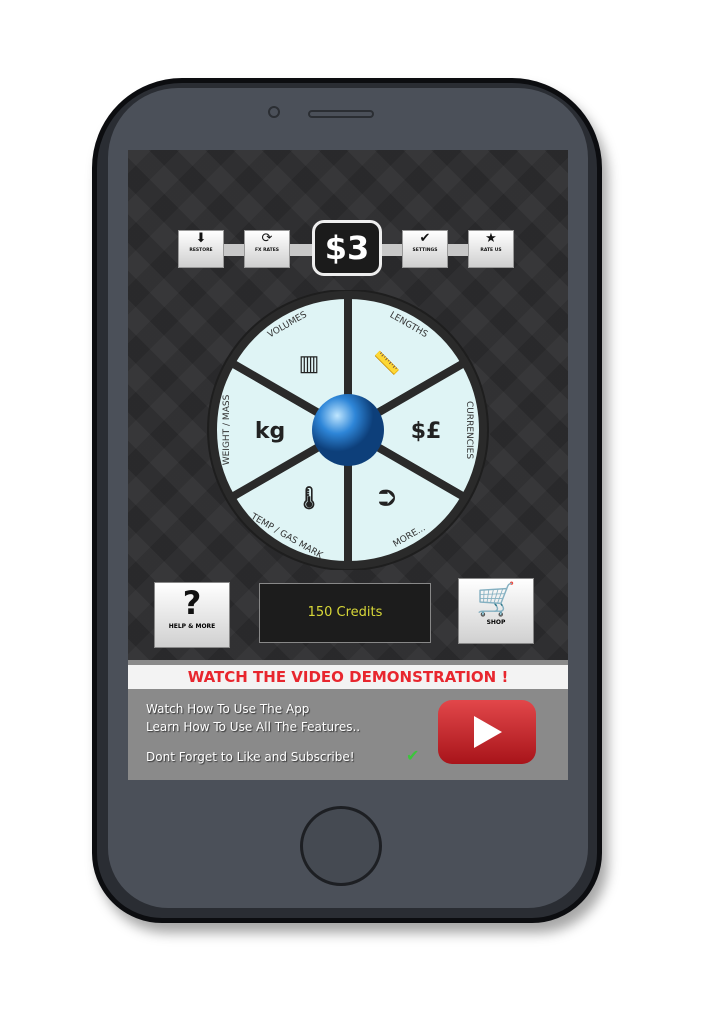 The image size is (706, 1024). What do you see at coordinates (192, 626) in the screenshot?
I see `help-label: HELP & MORE` at bounding box center [192, 626].